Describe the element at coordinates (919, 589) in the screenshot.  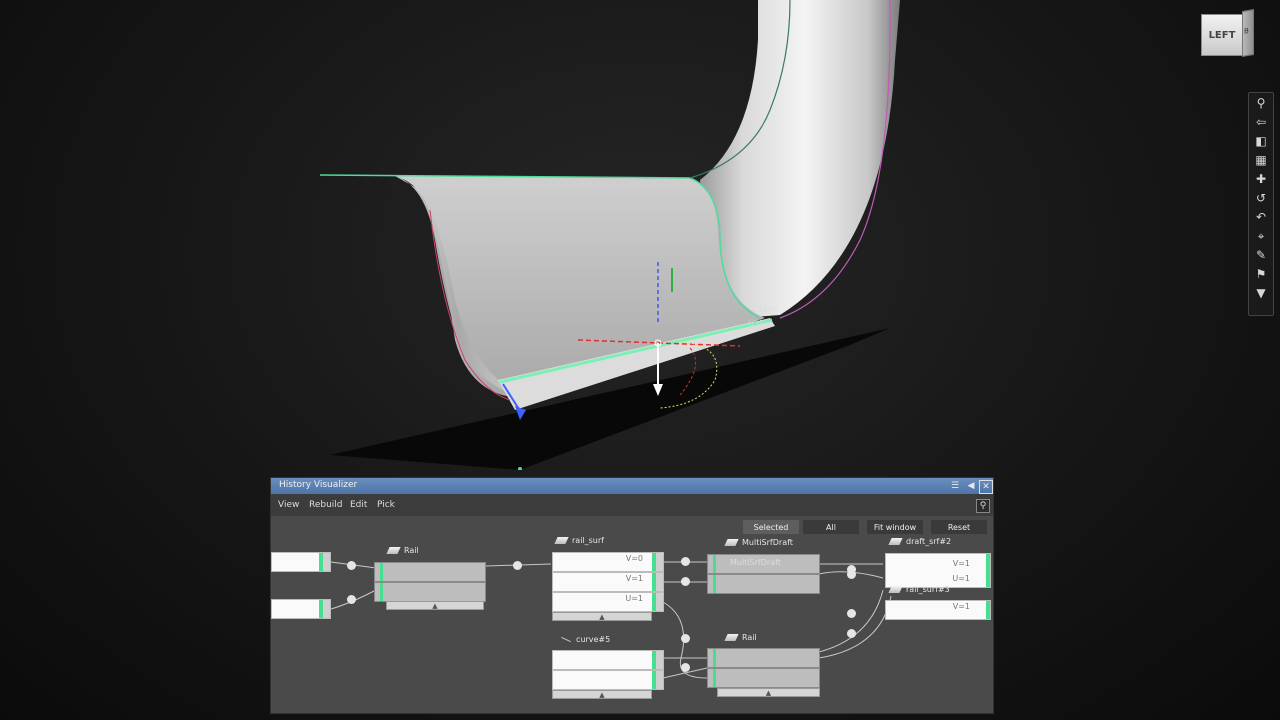
I see `rail-surf-3-label: rail_surf#3` at that location.